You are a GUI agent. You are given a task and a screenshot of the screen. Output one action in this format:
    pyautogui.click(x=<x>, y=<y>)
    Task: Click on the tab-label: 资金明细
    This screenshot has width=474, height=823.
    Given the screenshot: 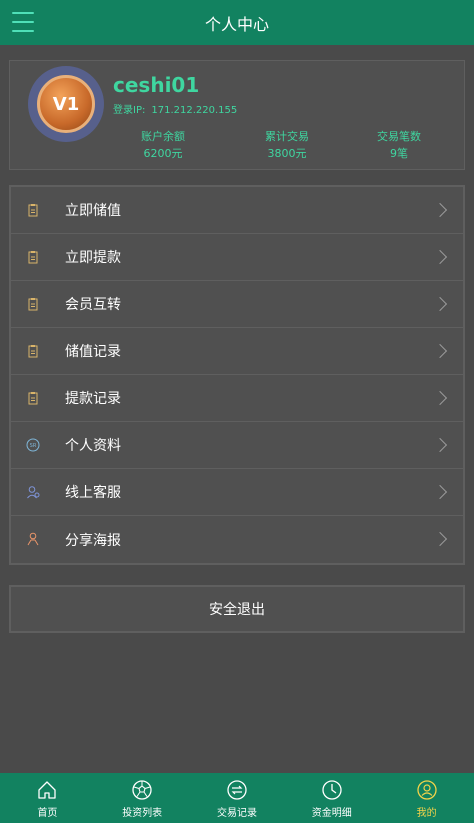 What is the action you would take?
    pyautogui.click(x=331, y=813)
    